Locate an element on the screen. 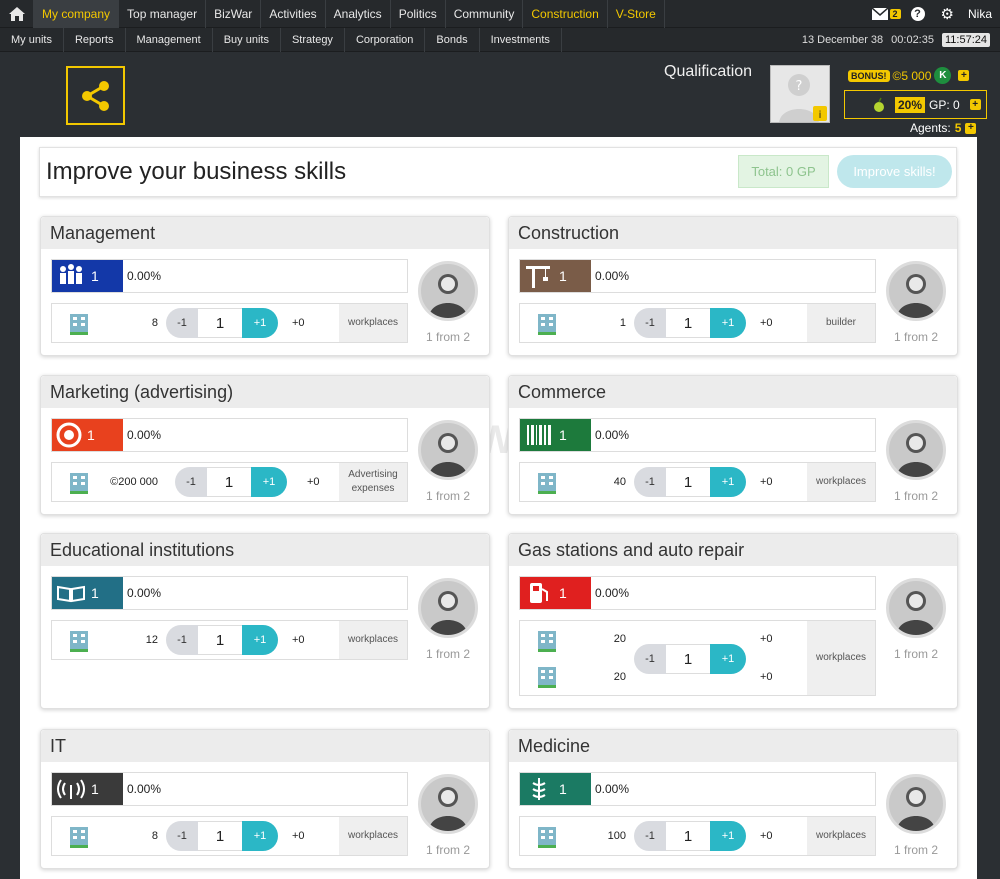 Image resolution: width=1000 pixels, height=879 pixels. skill-title: Marketing (advertising) is located at coordinates (265, 392).